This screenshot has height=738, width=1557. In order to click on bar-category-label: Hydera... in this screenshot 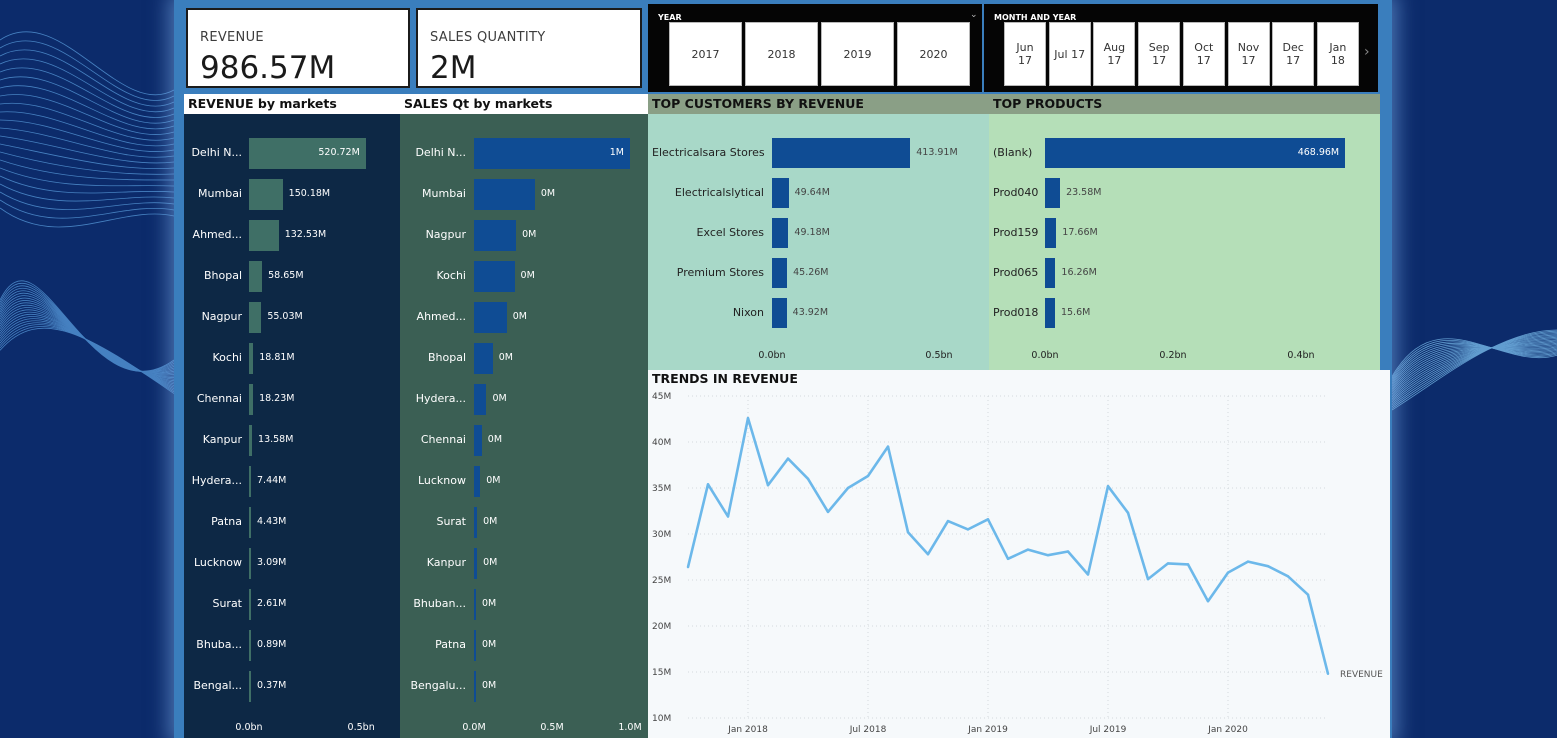, I will do `click(216, 480)`.